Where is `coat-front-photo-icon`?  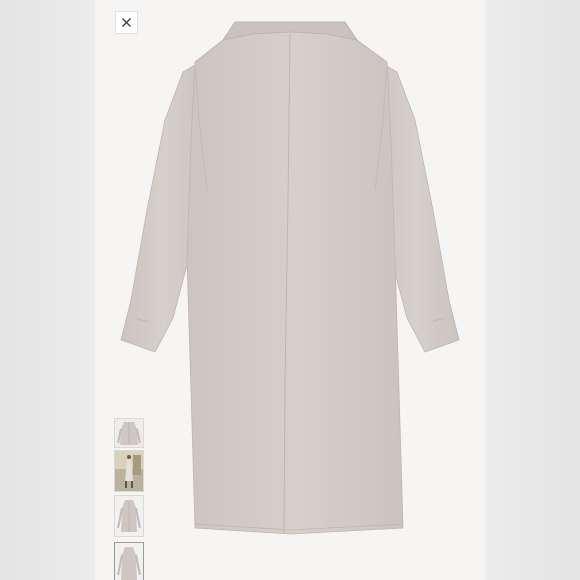 coat-front-photo-icon is located at coordinates (129, 433).